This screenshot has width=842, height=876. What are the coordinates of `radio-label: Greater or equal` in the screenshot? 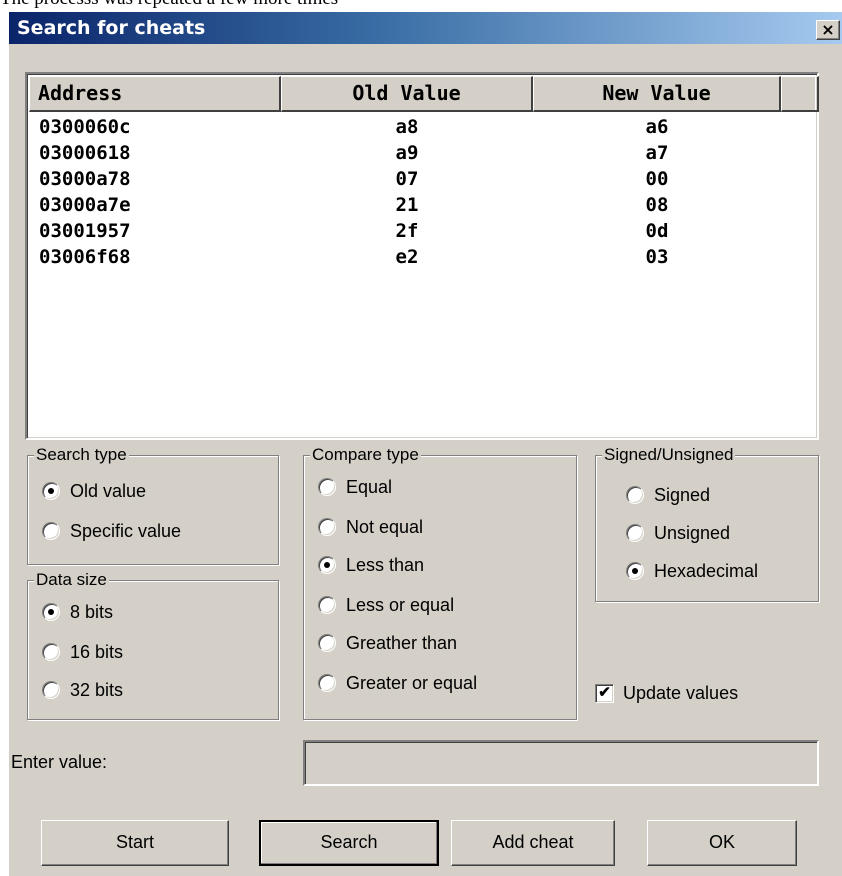 It's located at (412, 683).